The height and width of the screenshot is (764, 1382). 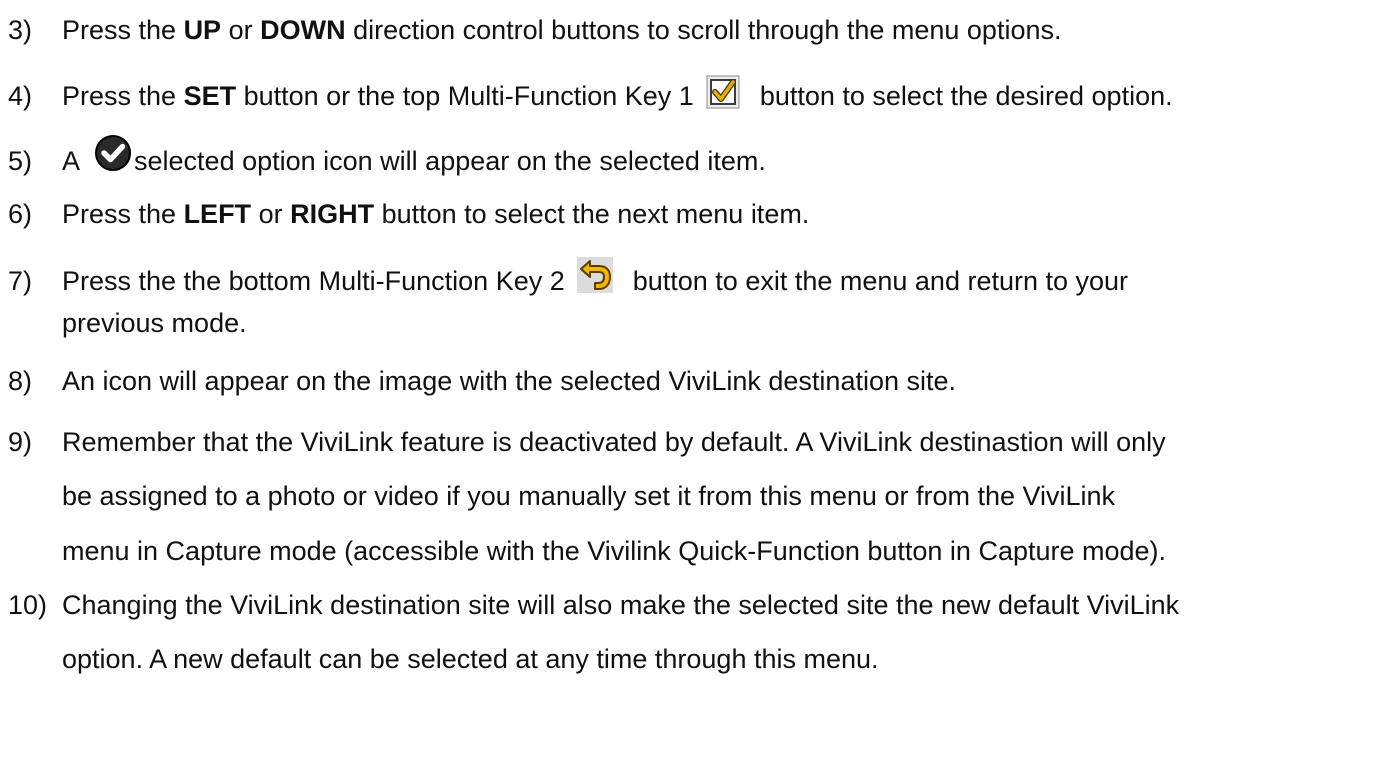 I want to click on up-keyword: UP, so click(x=202, y=30).